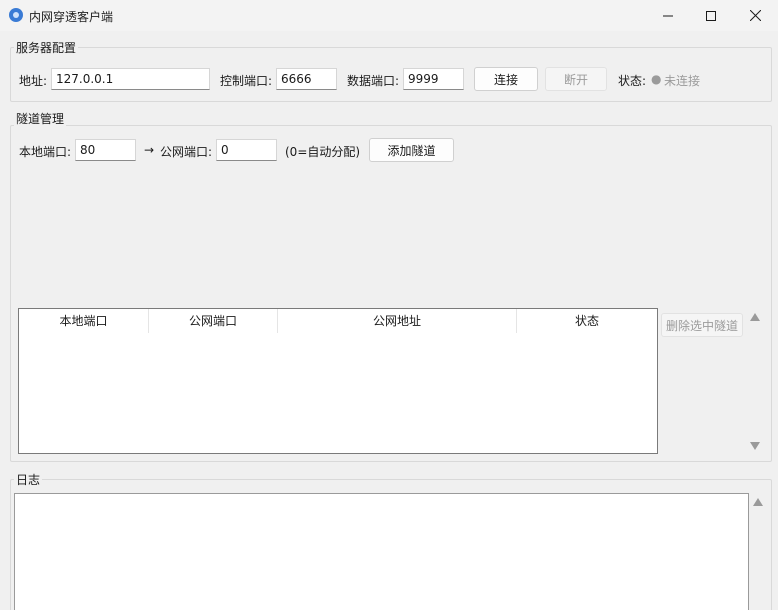  Describe the element at coordinates (433, 79) in the screenshot. I see `data-port-input` at that location.